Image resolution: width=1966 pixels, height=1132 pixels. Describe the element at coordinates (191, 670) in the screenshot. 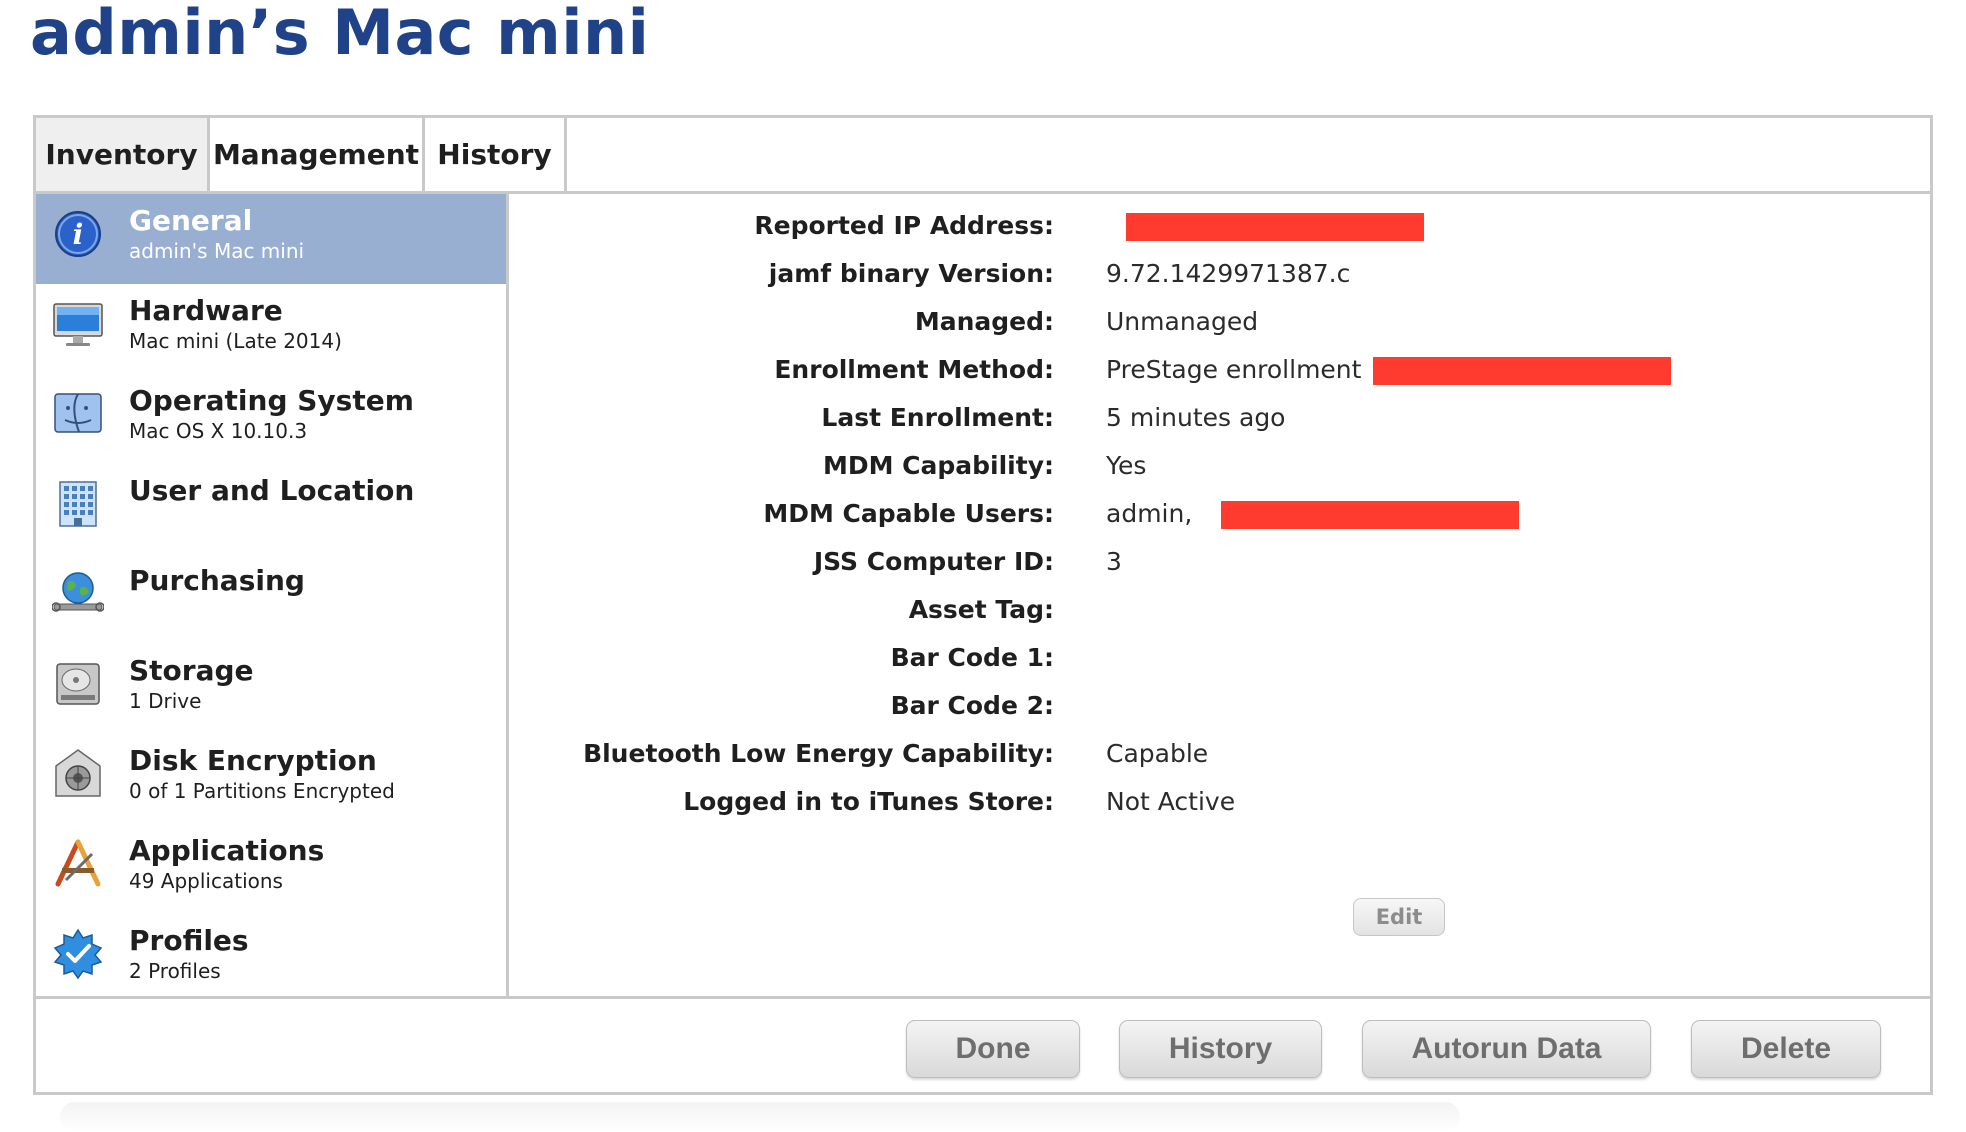

I see `sidebar-item-title: Storage` at that location.